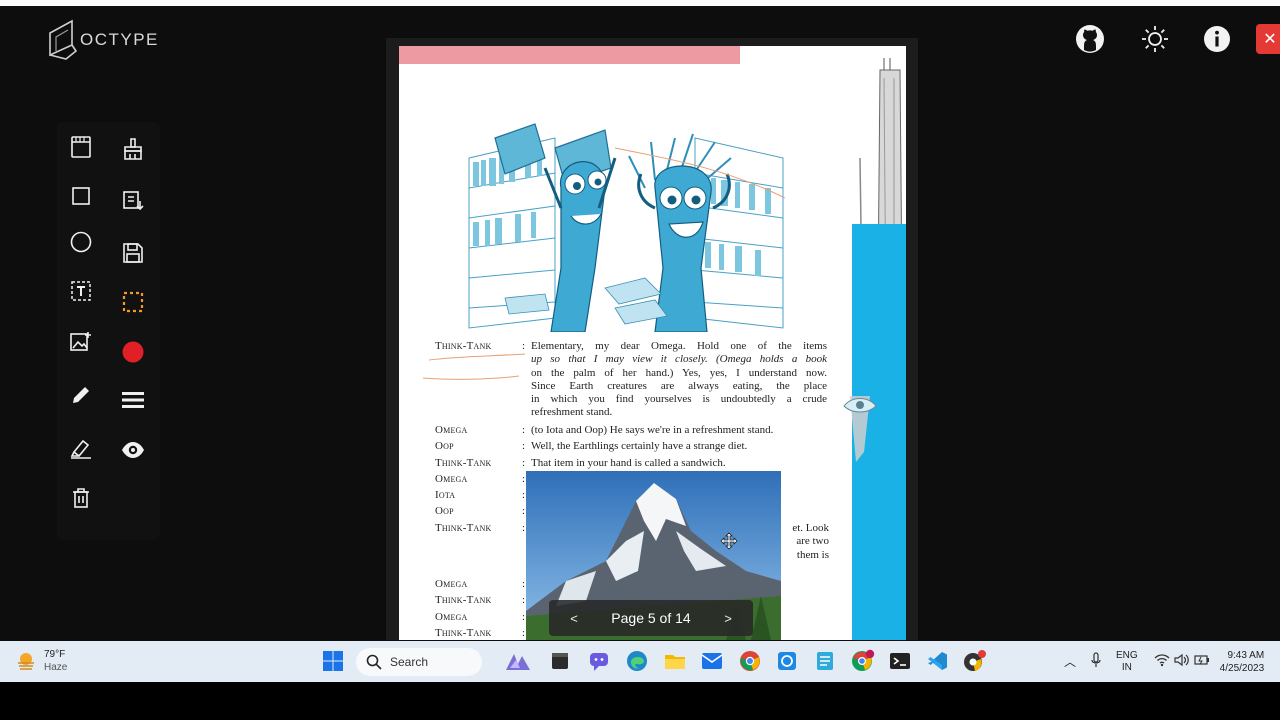 The width and height of the screenshot is (1280, 720). What do you see at coordinates (640, 3) in the screenshot?
I see `top-edge` at bounding box center [640, 3].